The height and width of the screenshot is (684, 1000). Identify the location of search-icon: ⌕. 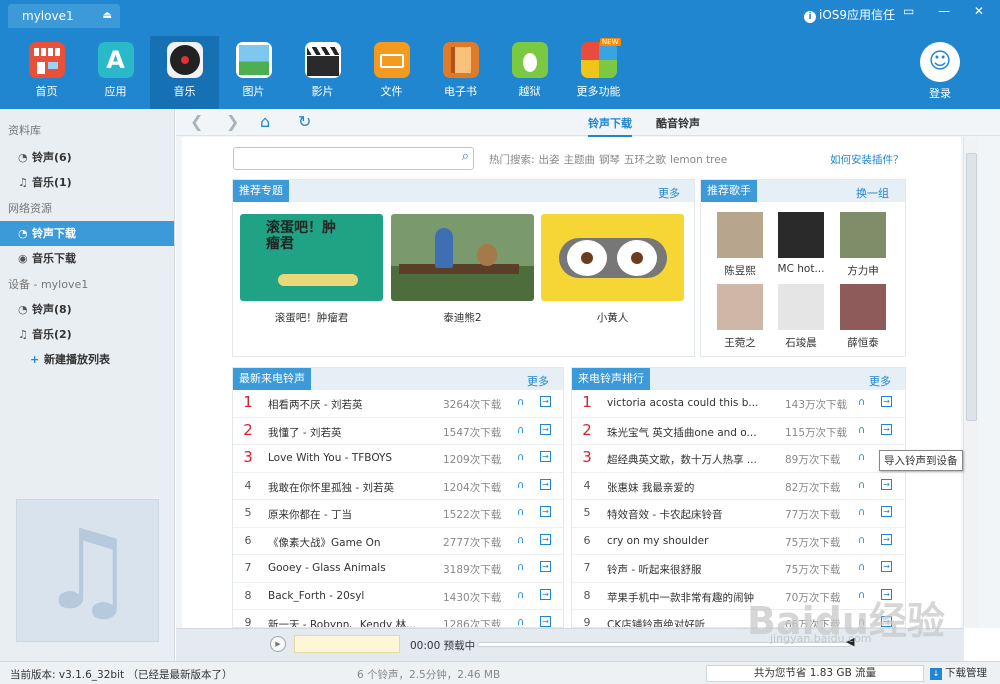
(465, 156).